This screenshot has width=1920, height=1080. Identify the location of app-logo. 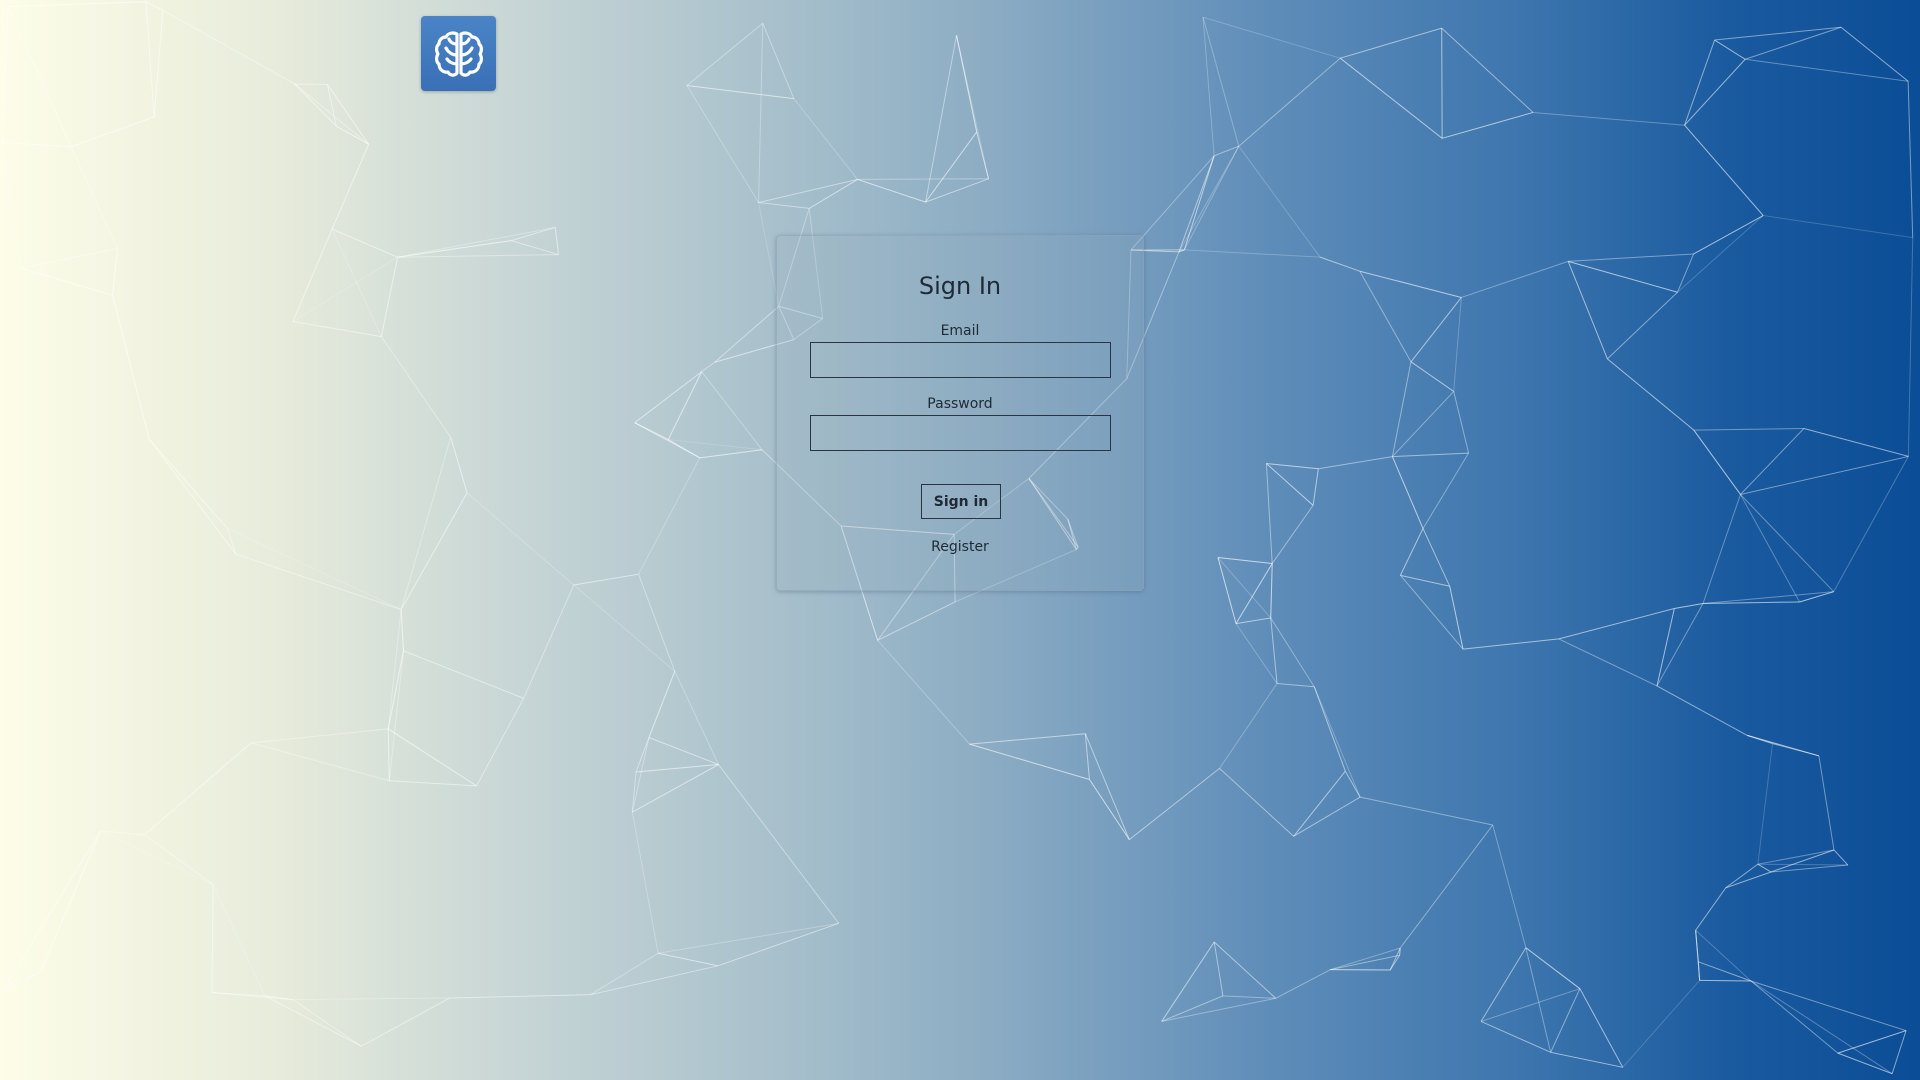
(458, 53).